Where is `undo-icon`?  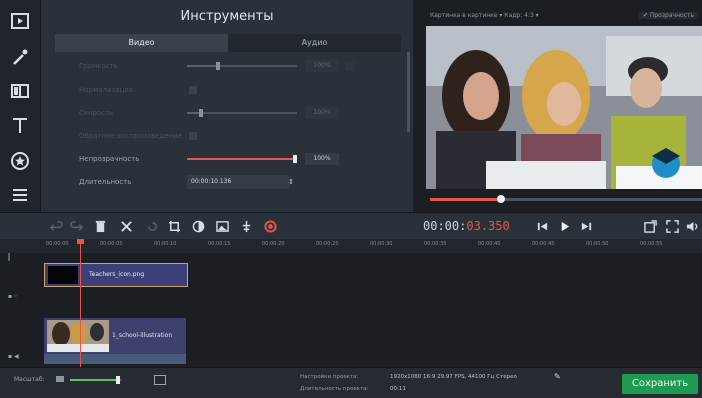
undo-icon is located at coordinates (56, 226).